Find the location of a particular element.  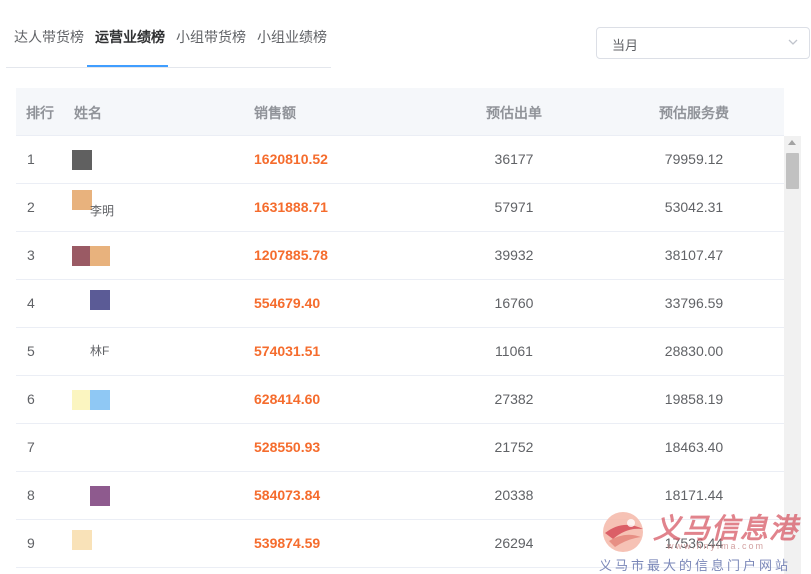

orders-cell: 36177 is located at coordinates (514, 159).